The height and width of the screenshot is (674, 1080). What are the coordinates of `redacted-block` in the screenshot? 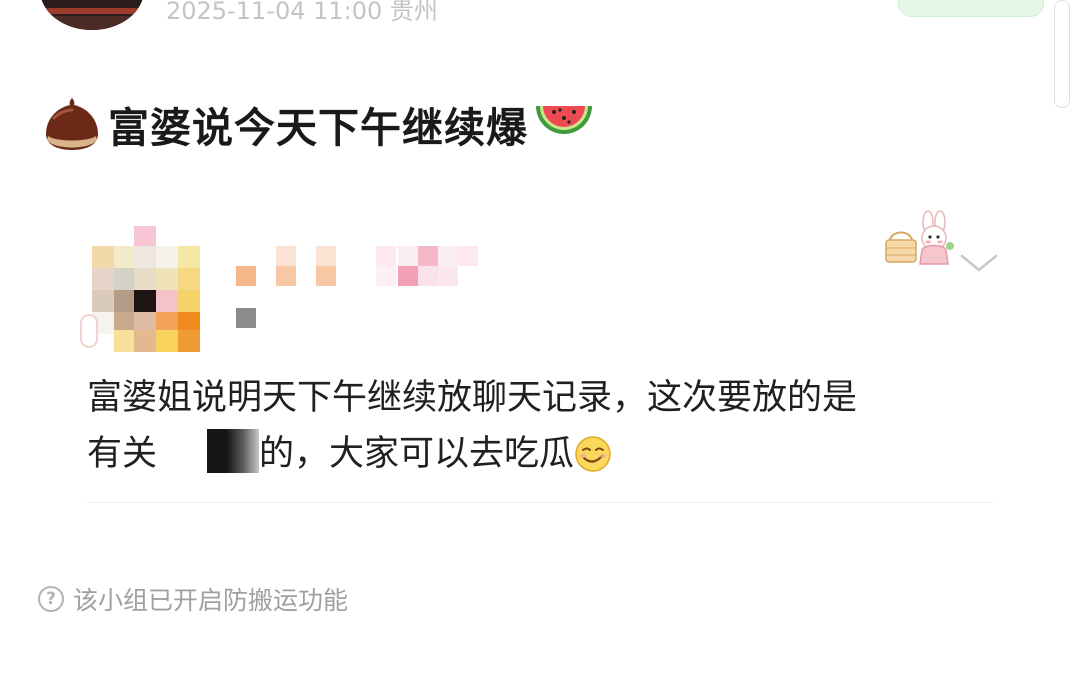 It's located at (233, 451).